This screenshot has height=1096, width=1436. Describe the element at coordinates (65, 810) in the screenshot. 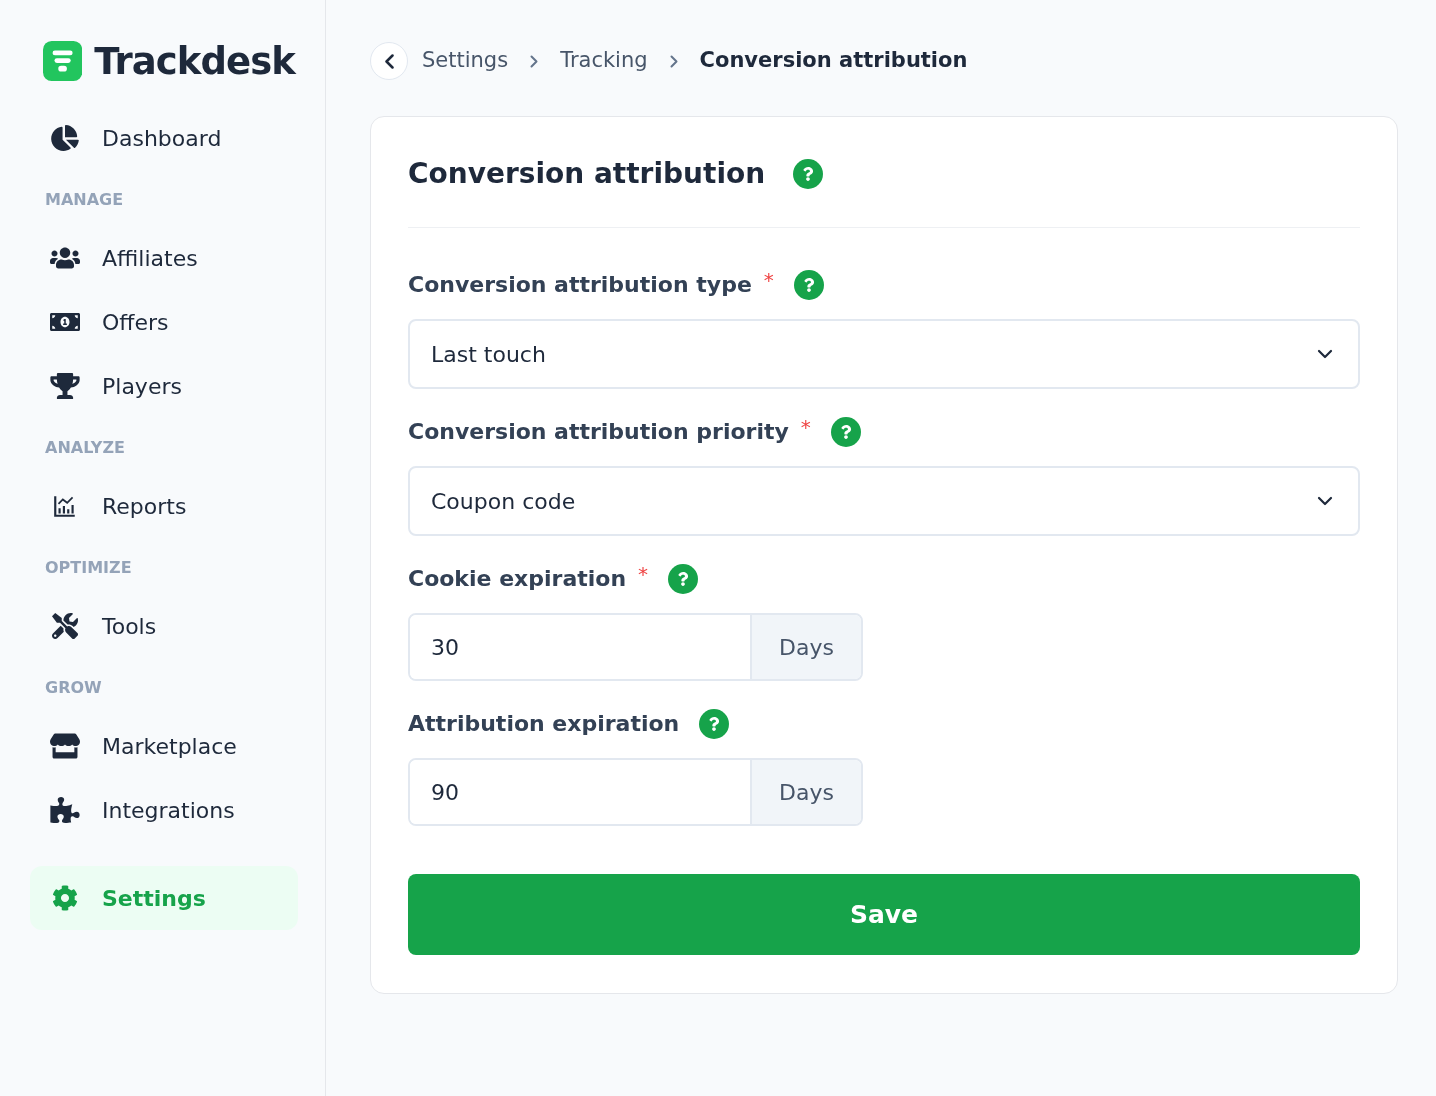

I see `puzzle-icon` at that location.